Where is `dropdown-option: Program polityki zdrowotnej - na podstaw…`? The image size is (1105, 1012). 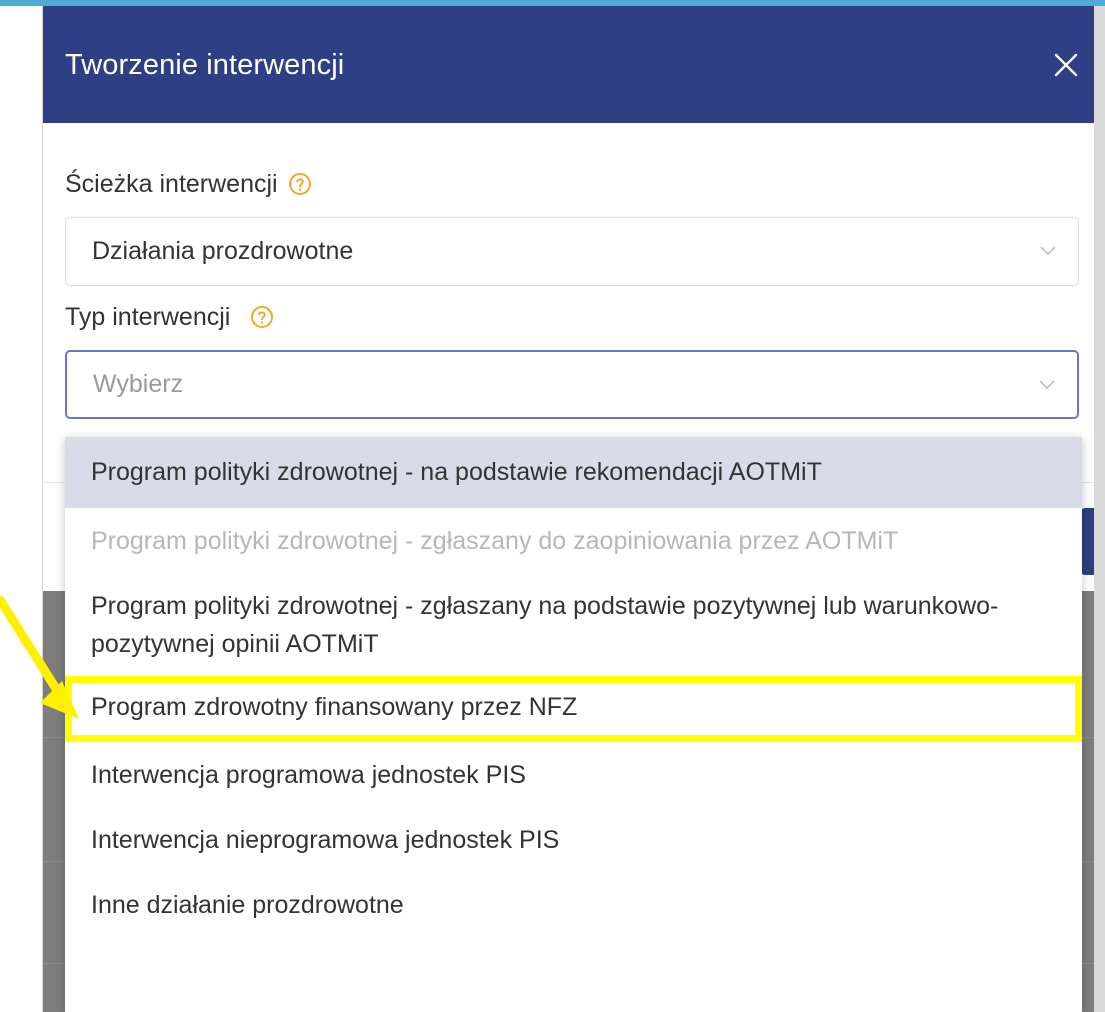 dropdown-option: Program polityki zdrowotnej - na podstaw… is located at coordinates (573, 472).